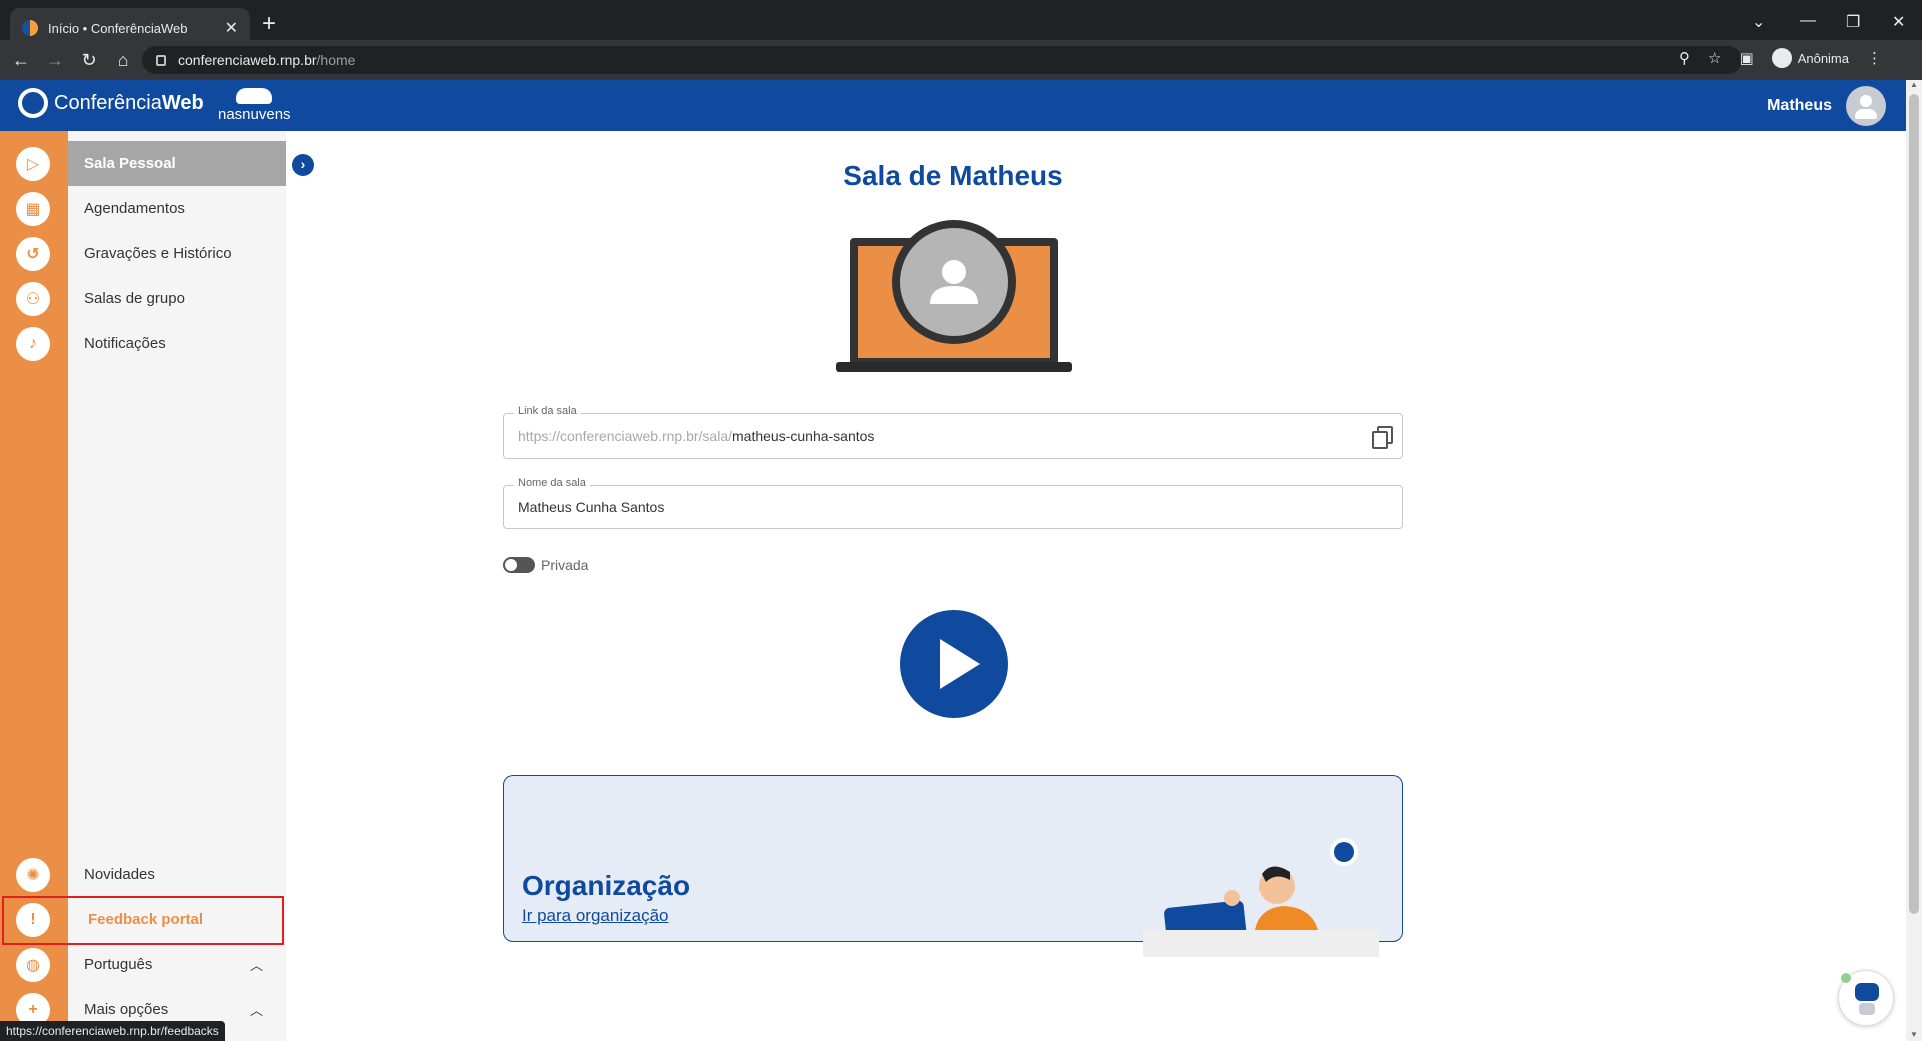 This screenshot has width=1922, height=1041. Describe the element at coordinates (33, 163) in the screenshot. I see `play-icon: ▷` at that location.